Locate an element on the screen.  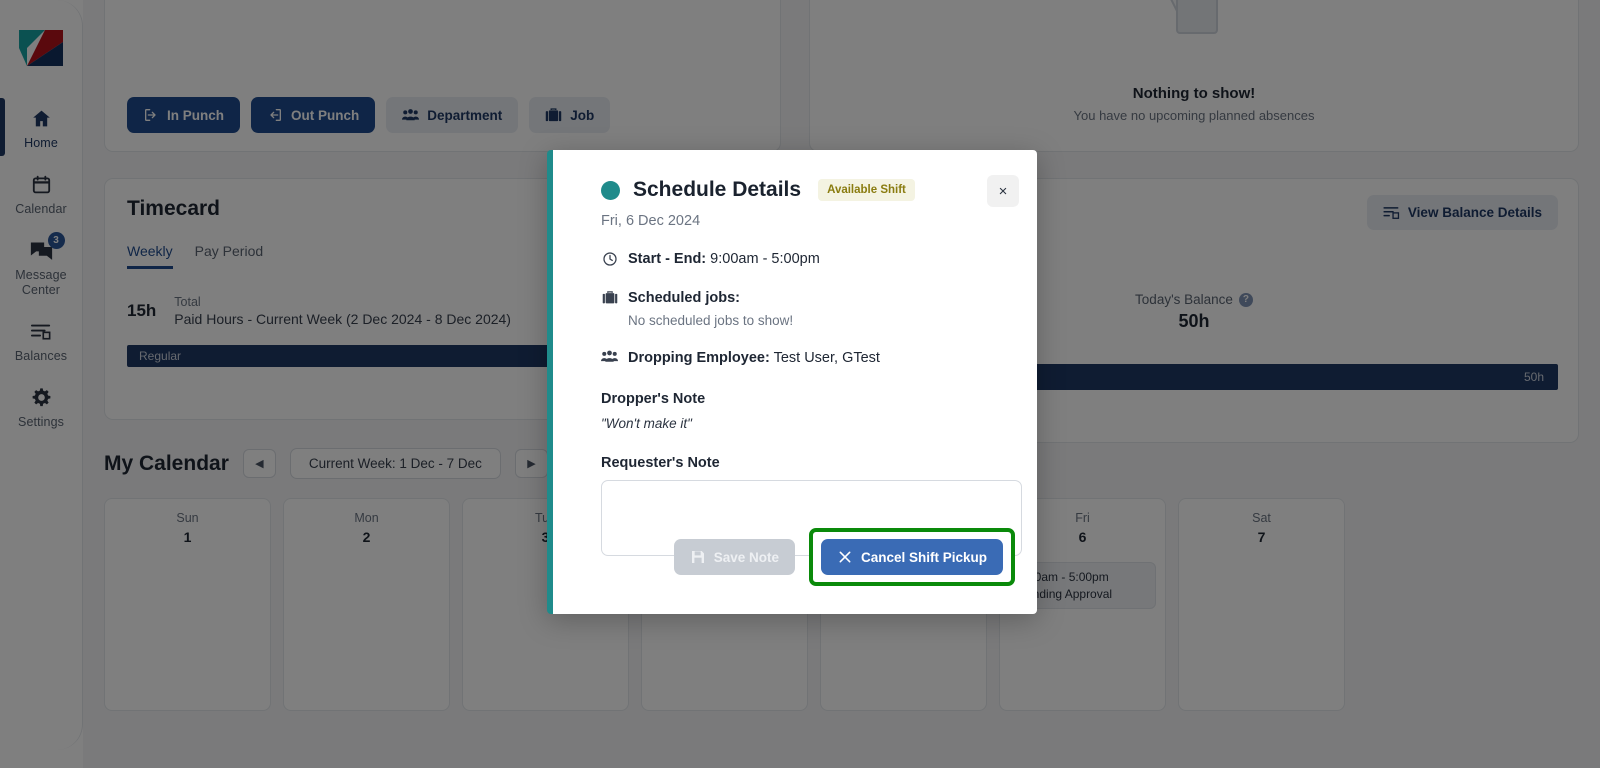
start-end-value: 9:00am - 5:00pm is located at coordinates (765, 259).